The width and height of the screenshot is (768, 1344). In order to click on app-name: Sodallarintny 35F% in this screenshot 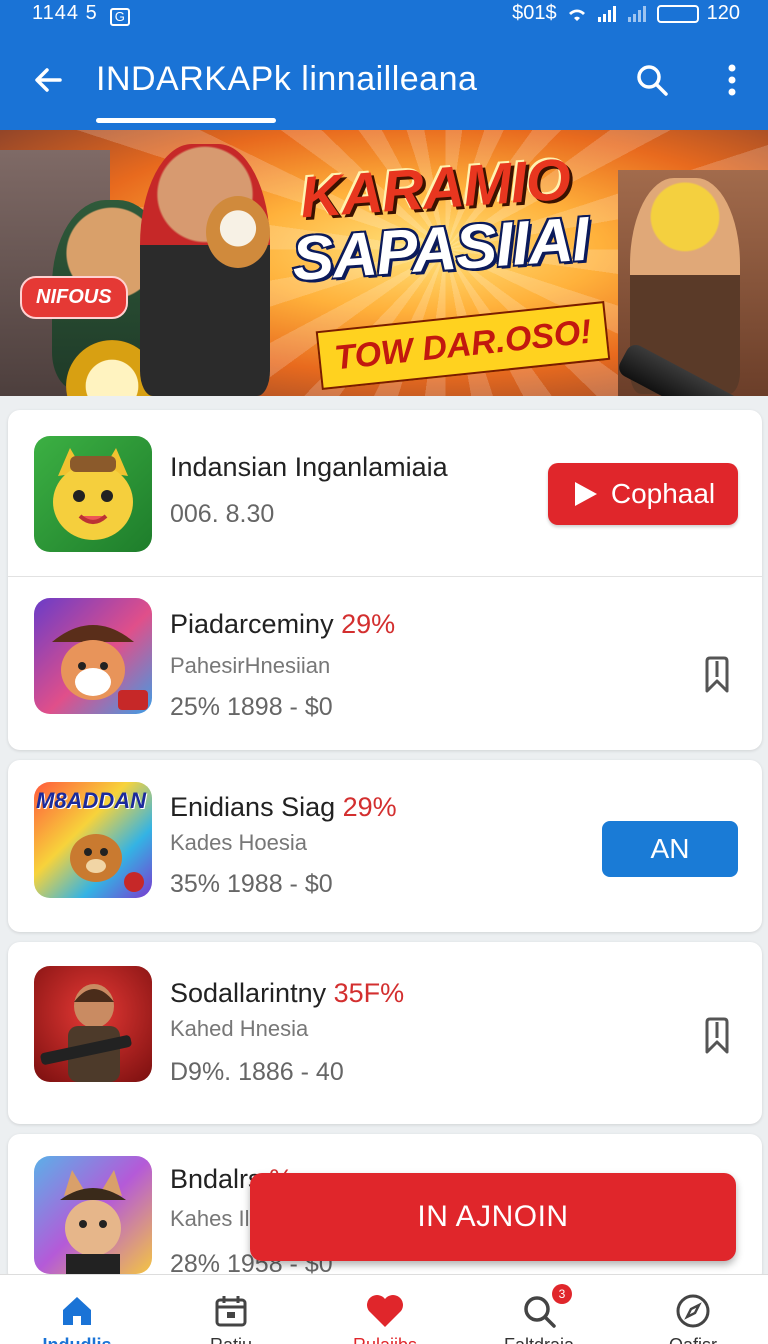, I will do `click(287, 993)`.